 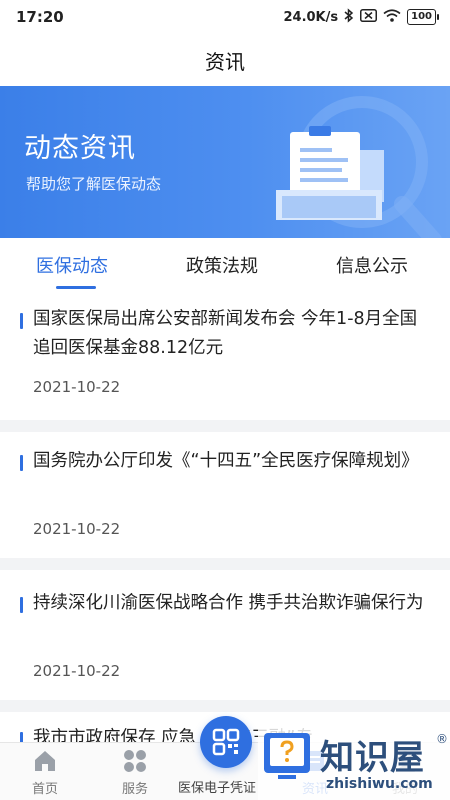 What do you see at coordinates (135, 761) in the screenshot?
I see `grid-icon` at bounding box center [135, 761].